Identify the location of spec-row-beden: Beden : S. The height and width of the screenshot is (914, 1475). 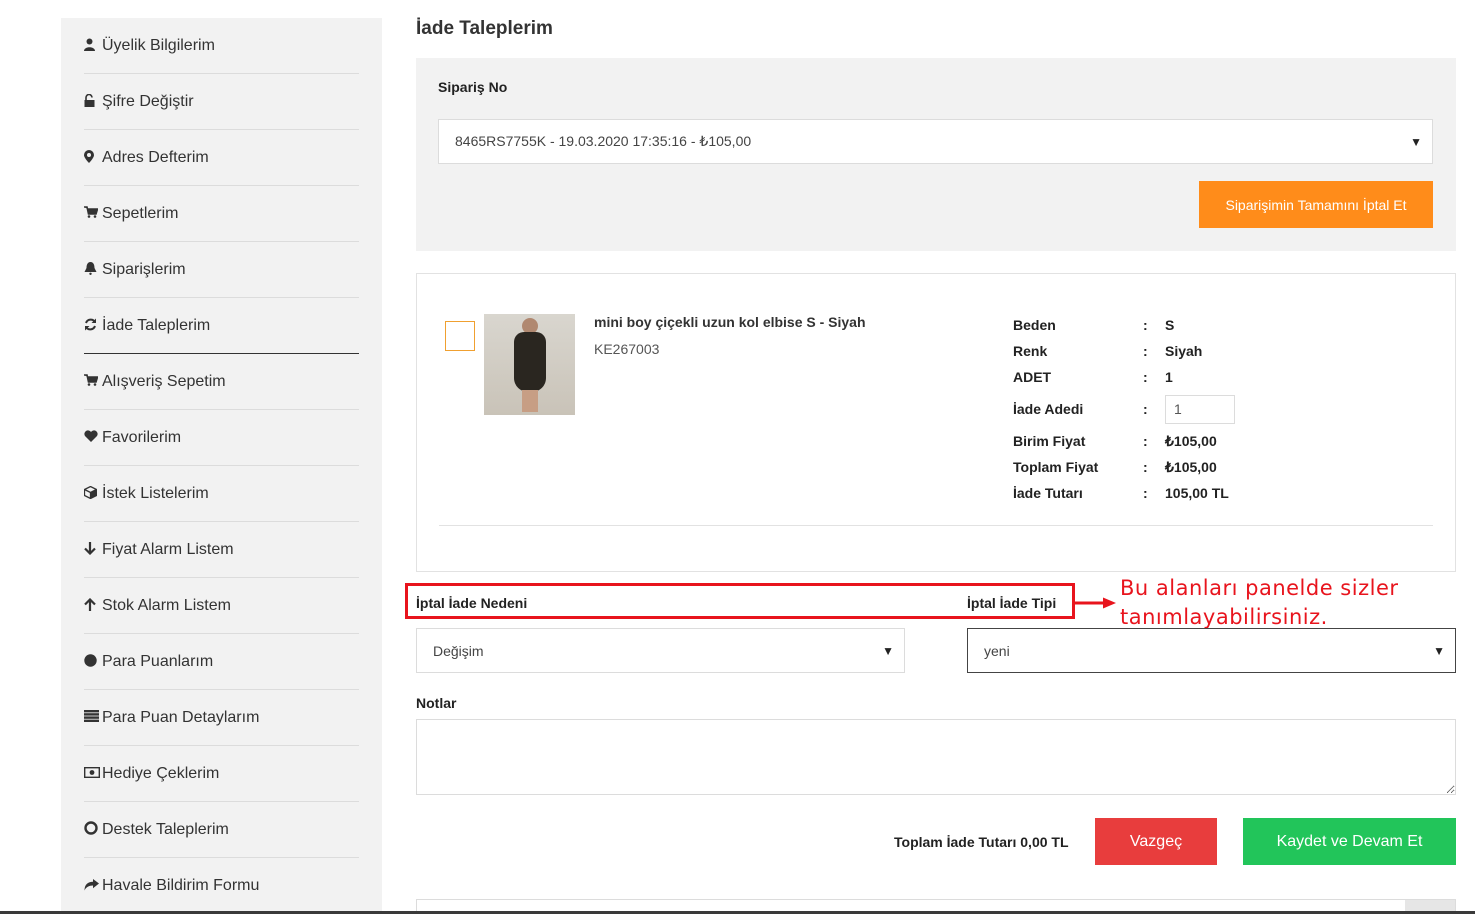
(1124, 325).